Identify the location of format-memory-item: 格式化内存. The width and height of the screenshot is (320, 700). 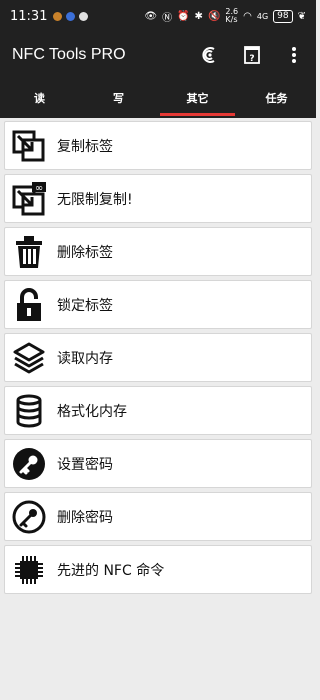
(158, 410).